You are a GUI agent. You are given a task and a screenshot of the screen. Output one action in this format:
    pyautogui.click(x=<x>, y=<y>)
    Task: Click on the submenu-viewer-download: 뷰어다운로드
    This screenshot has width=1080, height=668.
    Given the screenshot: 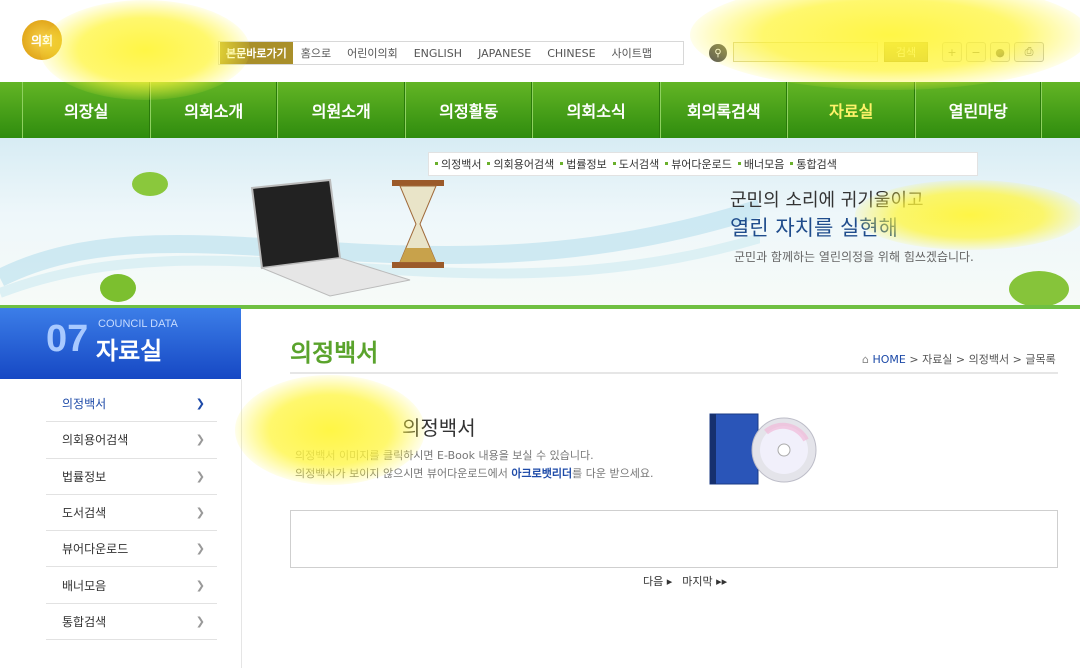 What is the action you would take?
    pyautogui.click(x=695, y=164)
    